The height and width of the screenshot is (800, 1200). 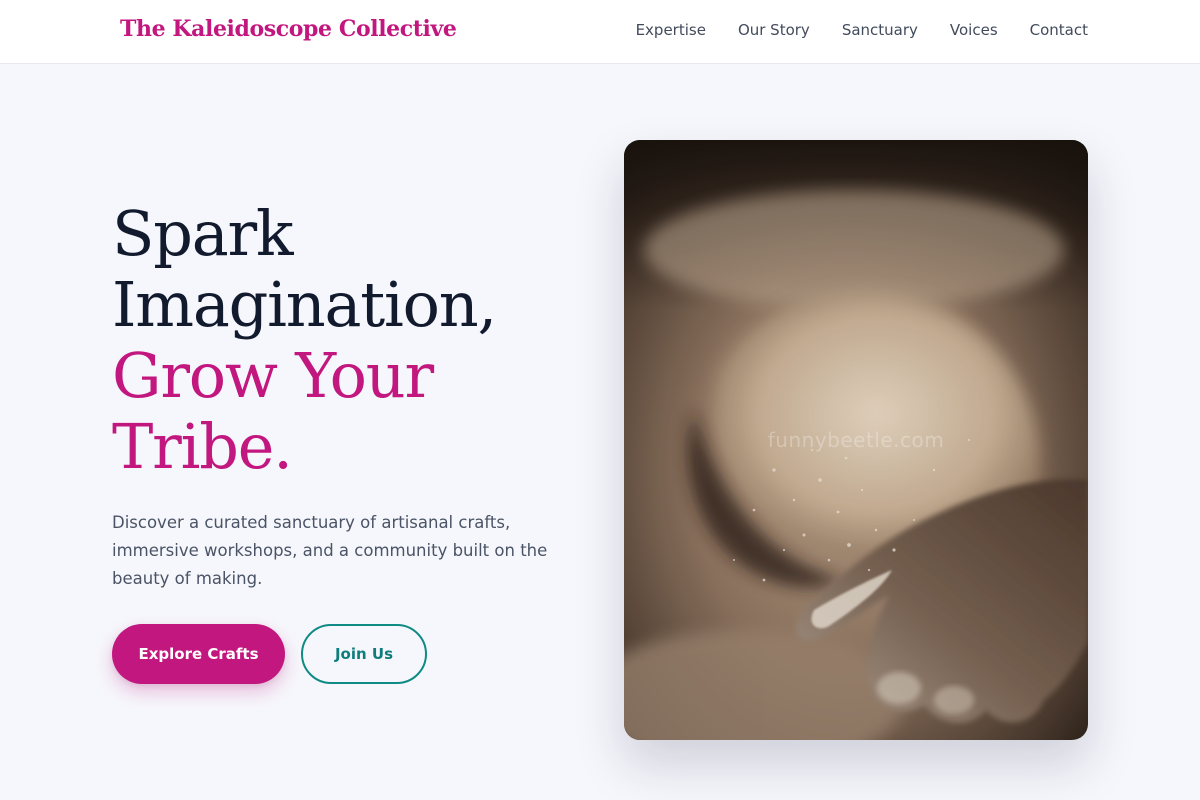 What do you see at coordinates (198, 654) in the screenshot?
I see `explore-crafts-button: Explore Crafts` at bounding box center [198, 654].